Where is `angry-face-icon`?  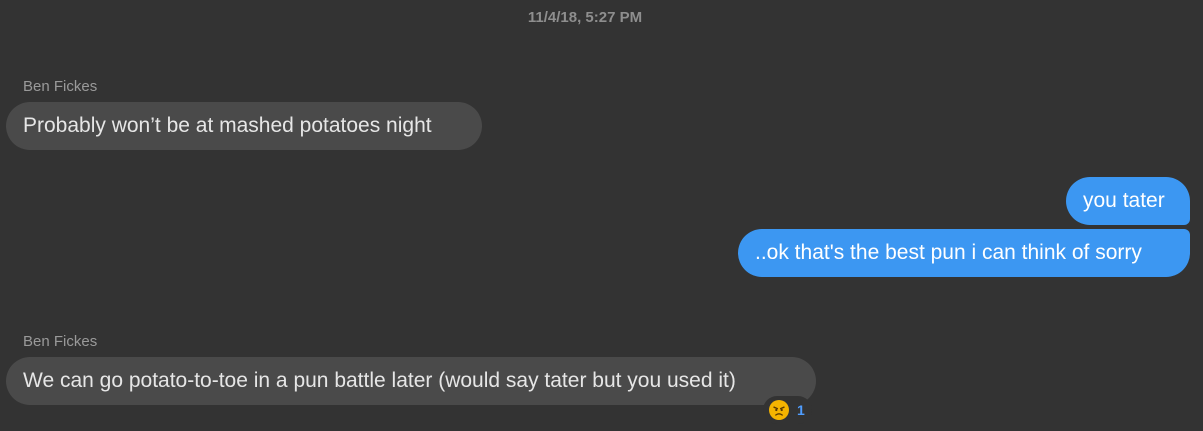 angry-face-icon is located at coordinates (779, 410).